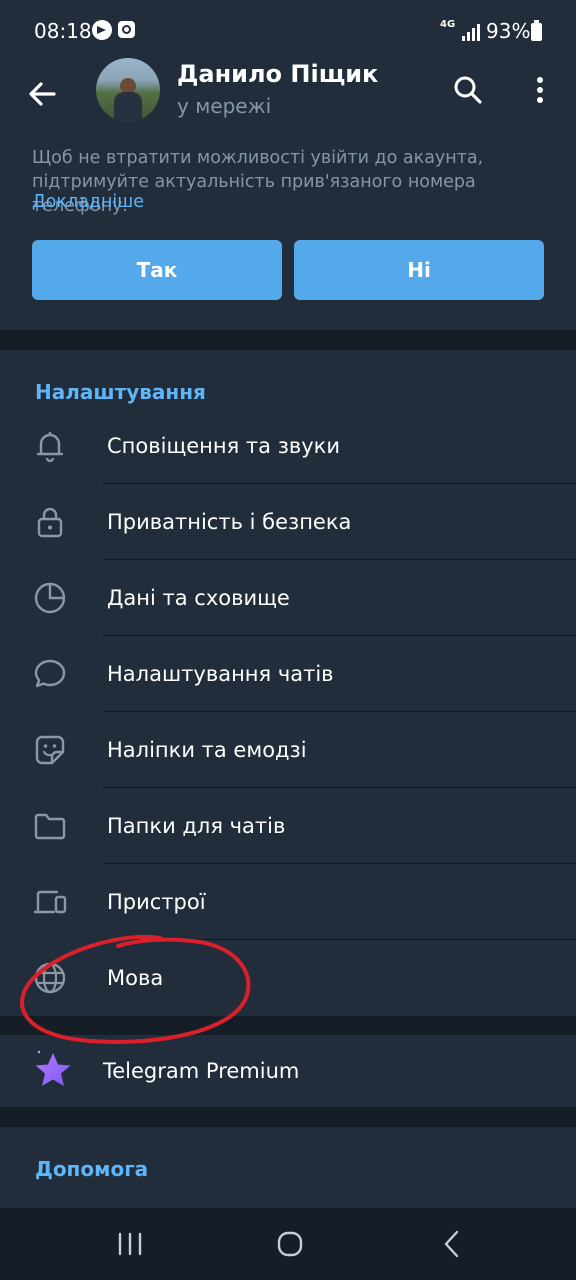 The width and height of the screenshot is (576, 1280). I want to click on learn-more-link: Докладніше, so click(88, 202).